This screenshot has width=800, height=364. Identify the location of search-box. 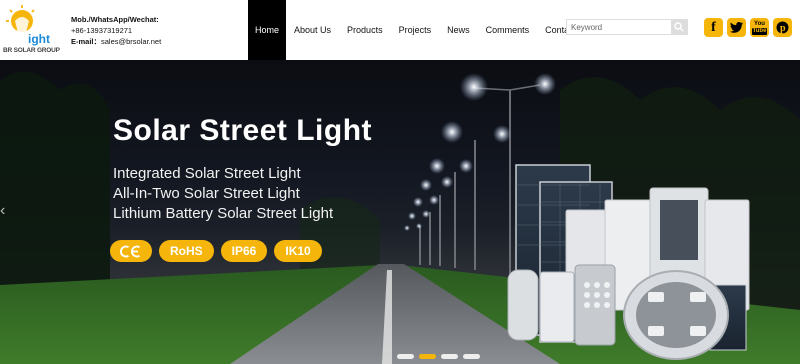
(627, 27).